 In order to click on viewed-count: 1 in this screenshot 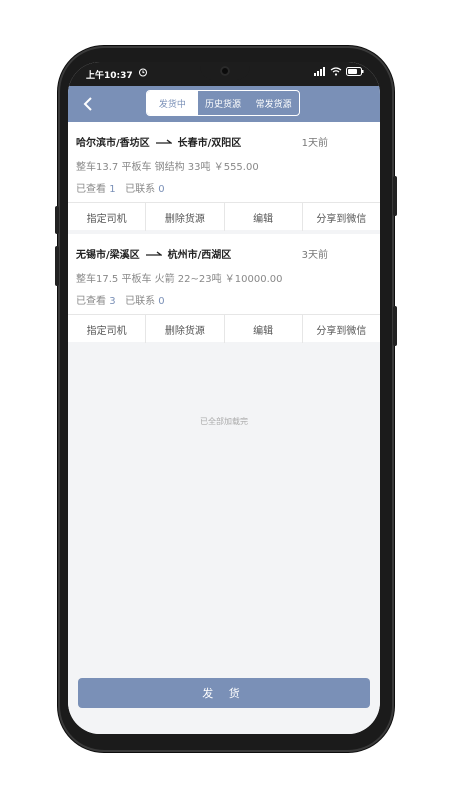, I will do `click(112, 189)`.